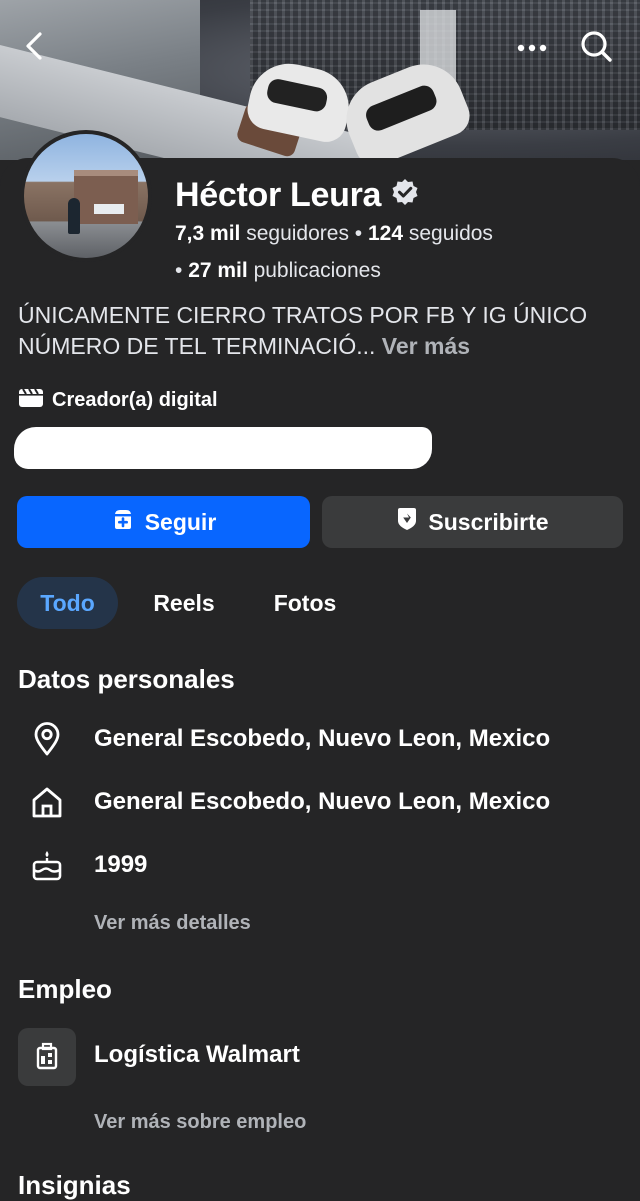 This screenshot has height=1201, width=640. I want to click on current-city: General Escobedo, Nuevo Leon, Mexico, so click(322, 738).